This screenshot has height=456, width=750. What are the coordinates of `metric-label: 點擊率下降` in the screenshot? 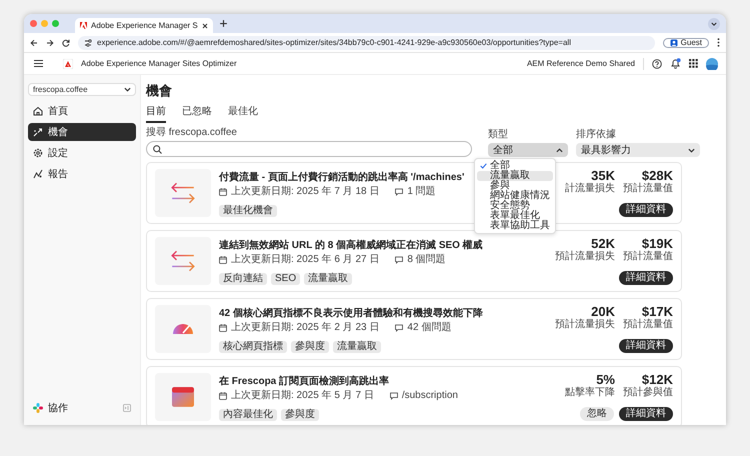 It's located at (590, 392).